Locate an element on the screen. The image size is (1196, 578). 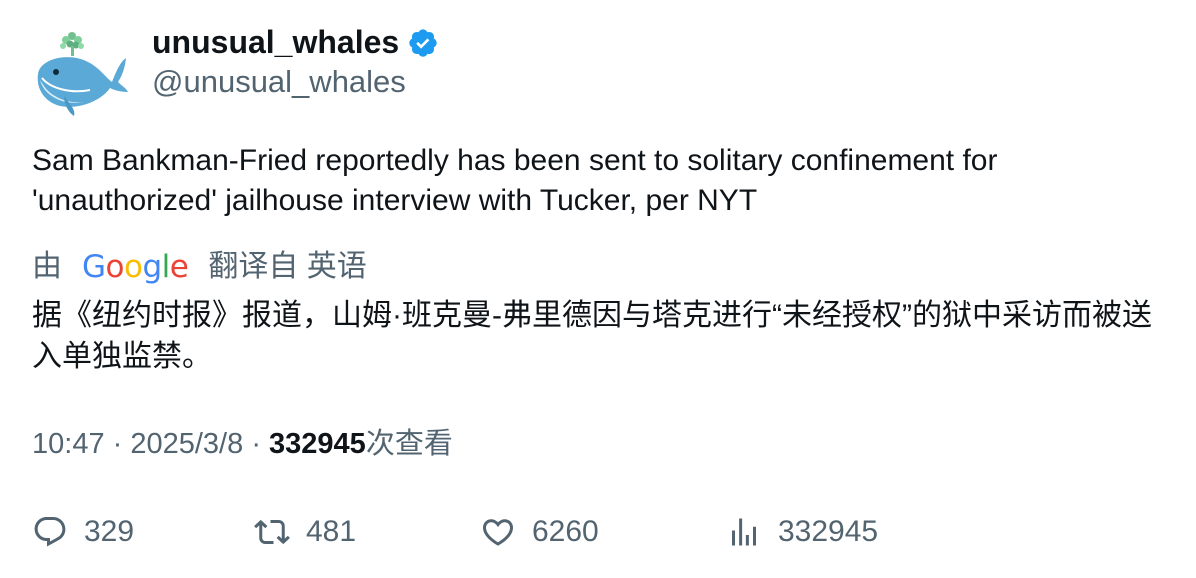
retweet-count: 481 is located at coordinates (331, 531).